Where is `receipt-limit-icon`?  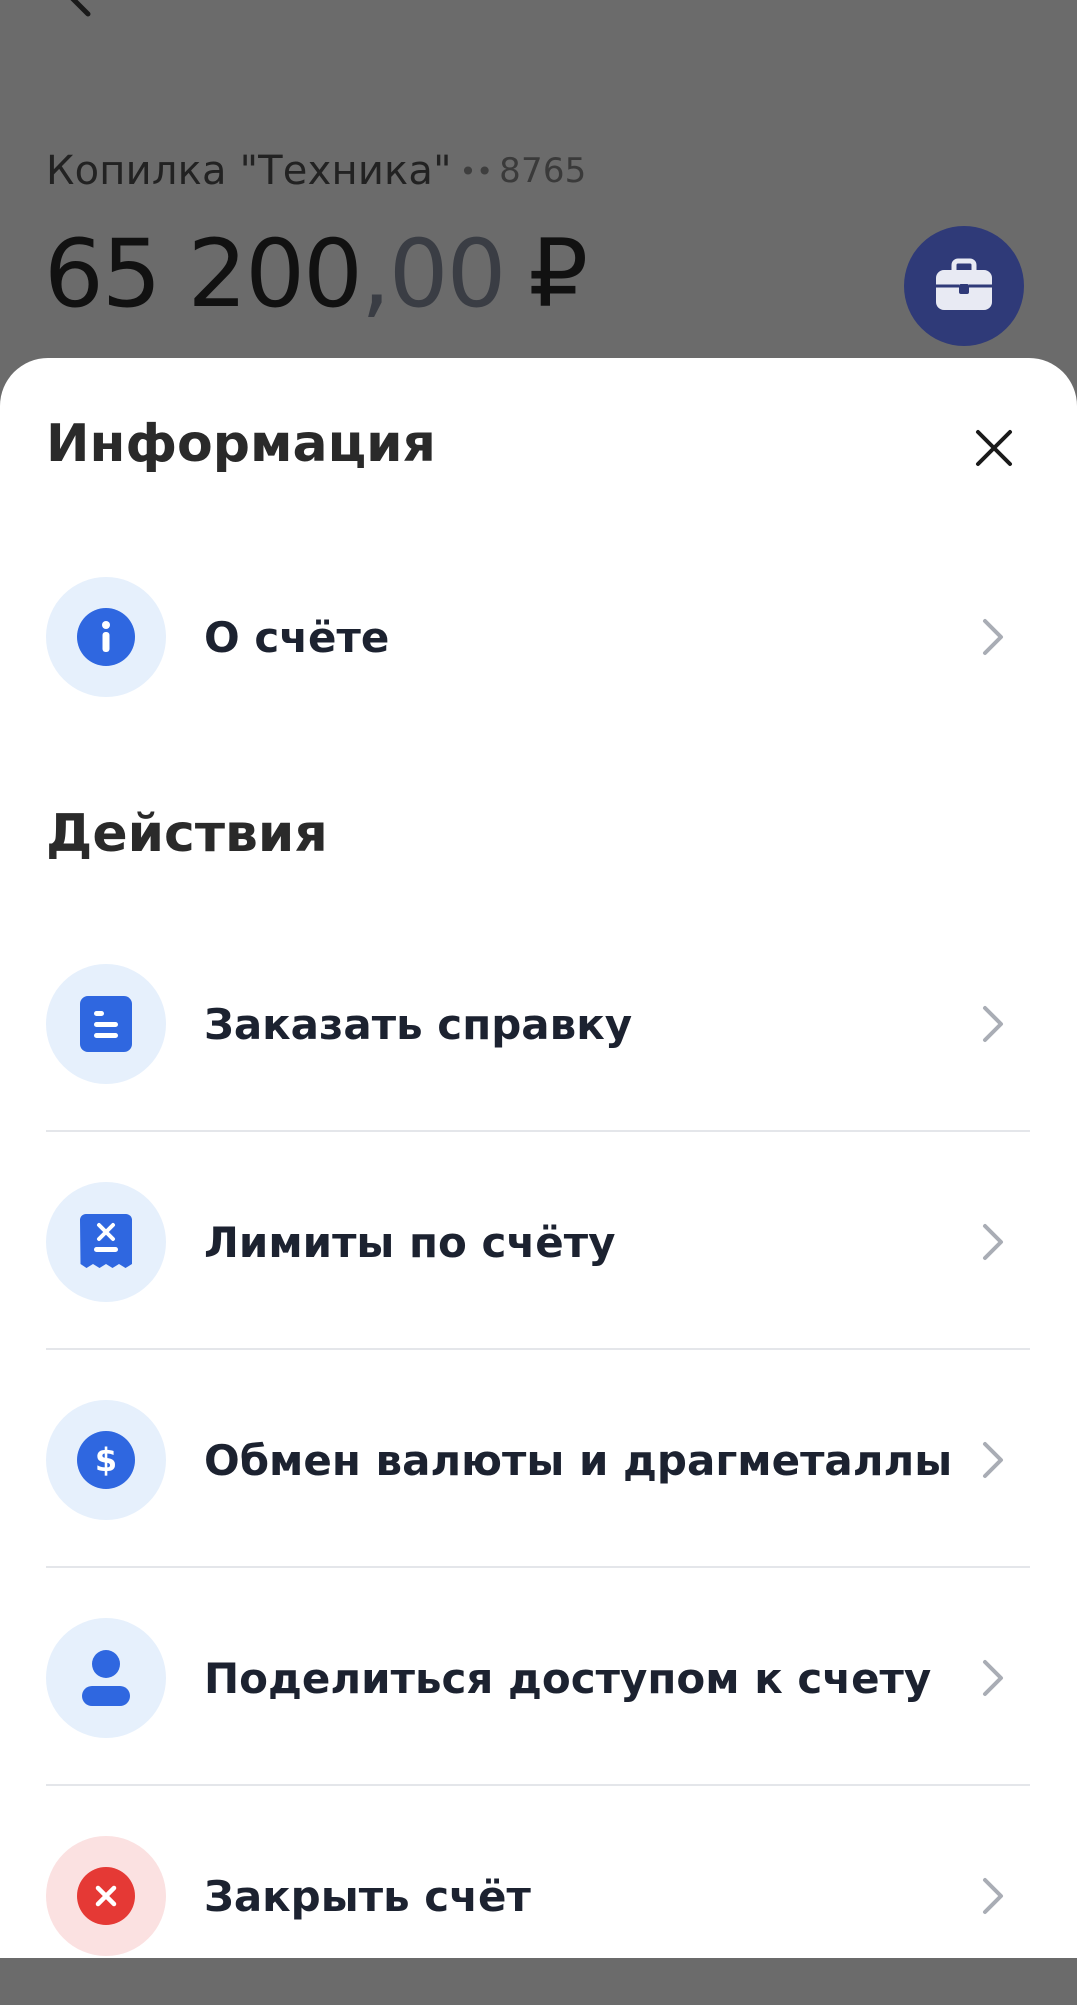 receipt-limit-icon is located at coordinates (106, 1241).